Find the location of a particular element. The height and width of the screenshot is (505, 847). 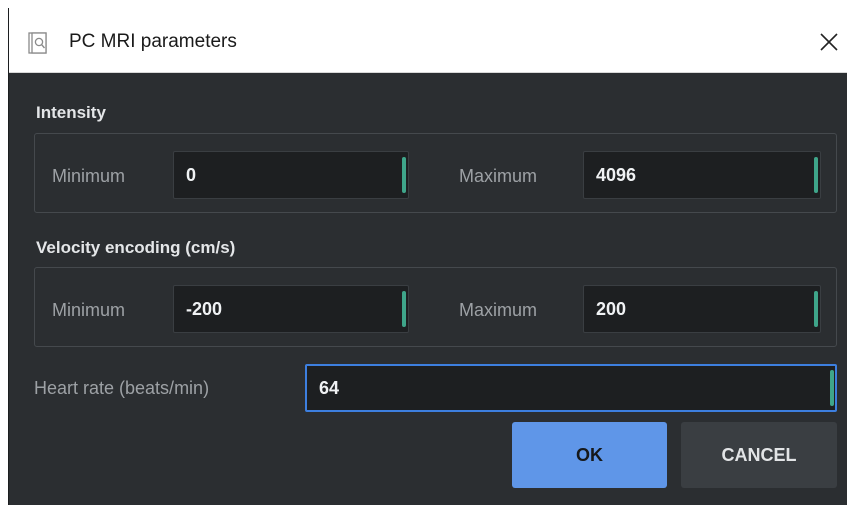

heart-rate-label: Heart rate (beats/min) is located at coordinates (122, 388).